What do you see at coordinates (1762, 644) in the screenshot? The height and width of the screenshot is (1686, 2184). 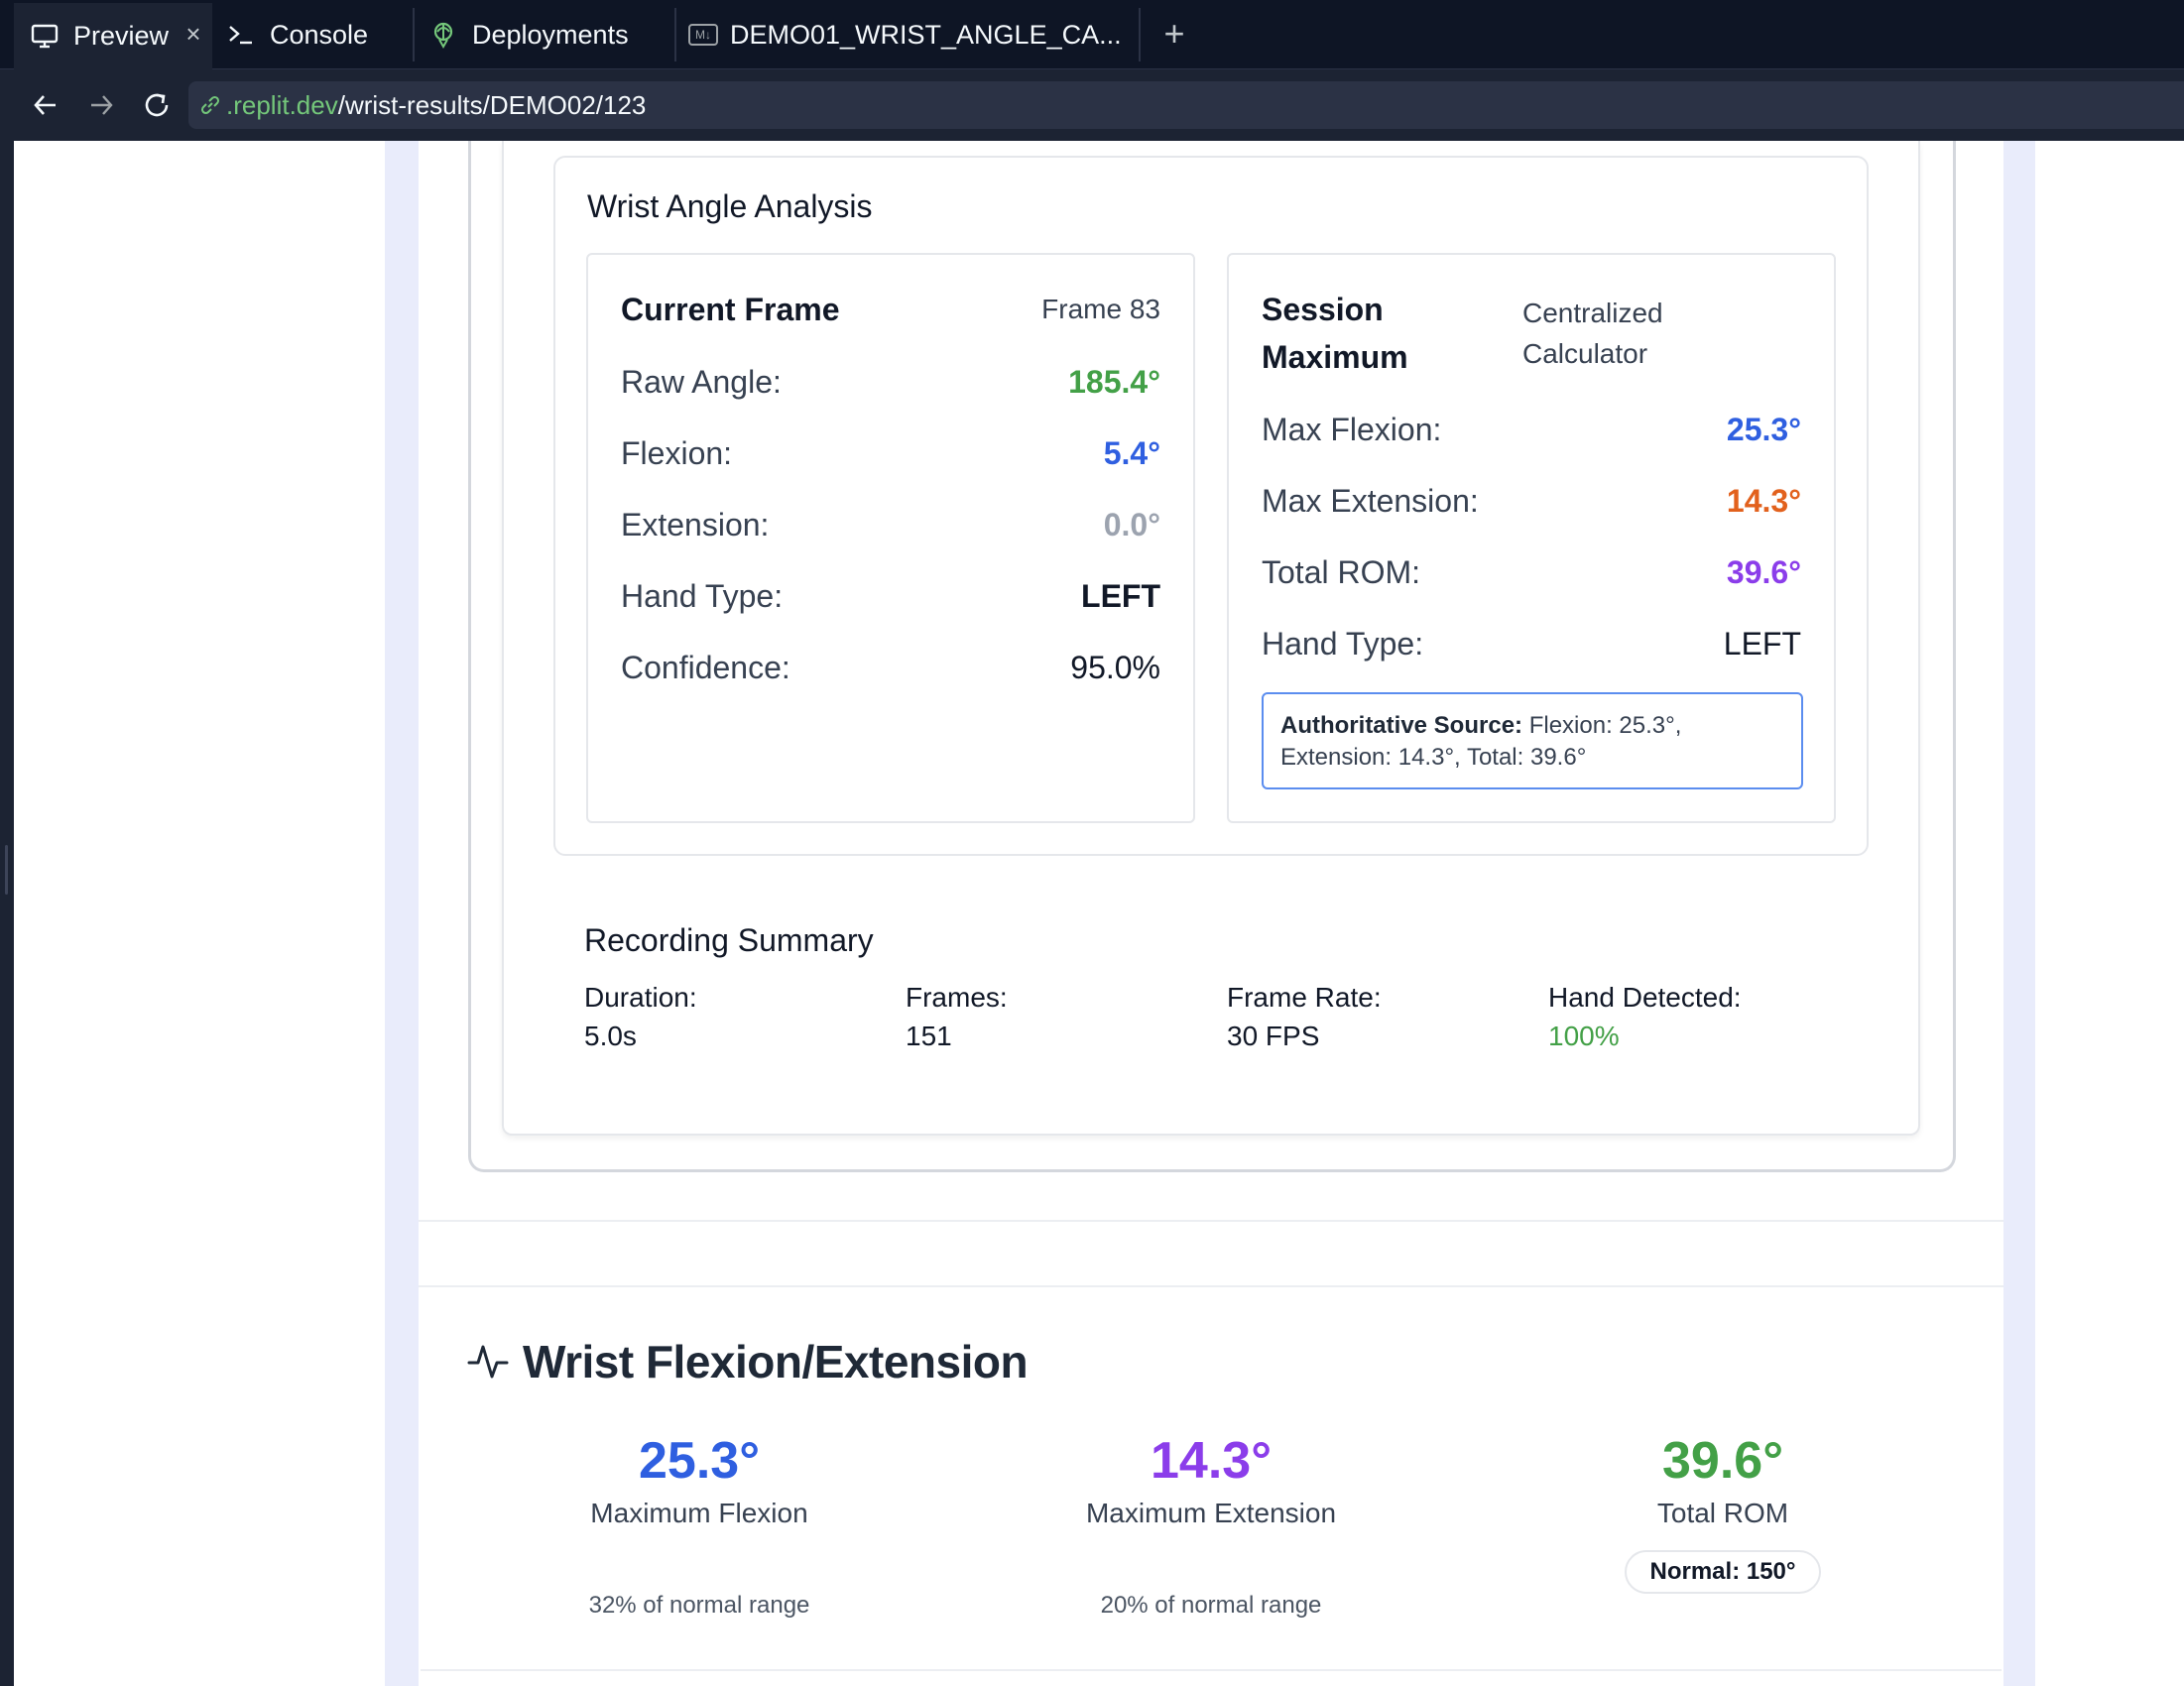 I see `session-hand-type-value: LEFT` at bounding box center [1762, 644].